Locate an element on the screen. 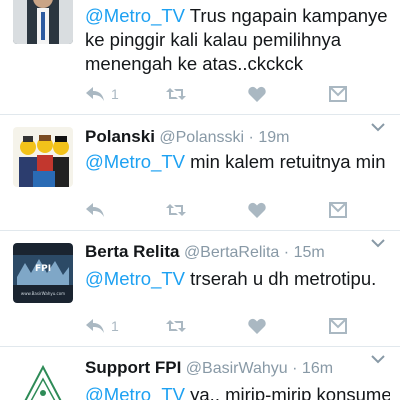 The width and height of the screenshot is (400, 400). tweet-header: Polanski @Polansski · 19m is located at coordinates (242, 138).